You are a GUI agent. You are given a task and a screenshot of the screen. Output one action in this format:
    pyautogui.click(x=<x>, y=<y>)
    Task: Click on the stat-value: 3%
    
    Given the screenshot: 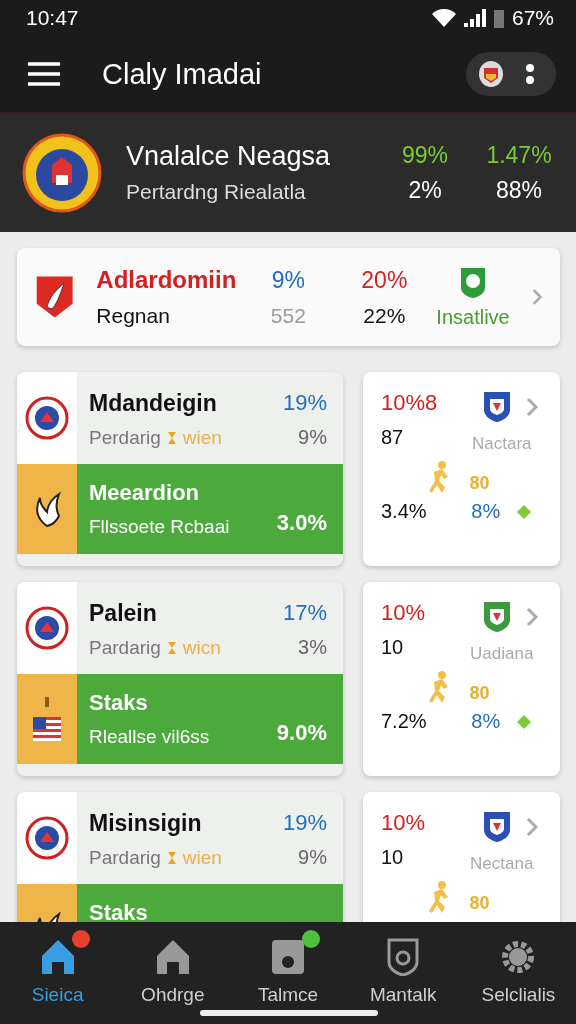 What is the action you would take?
    pyautogui.click(x=312, y=647)
    